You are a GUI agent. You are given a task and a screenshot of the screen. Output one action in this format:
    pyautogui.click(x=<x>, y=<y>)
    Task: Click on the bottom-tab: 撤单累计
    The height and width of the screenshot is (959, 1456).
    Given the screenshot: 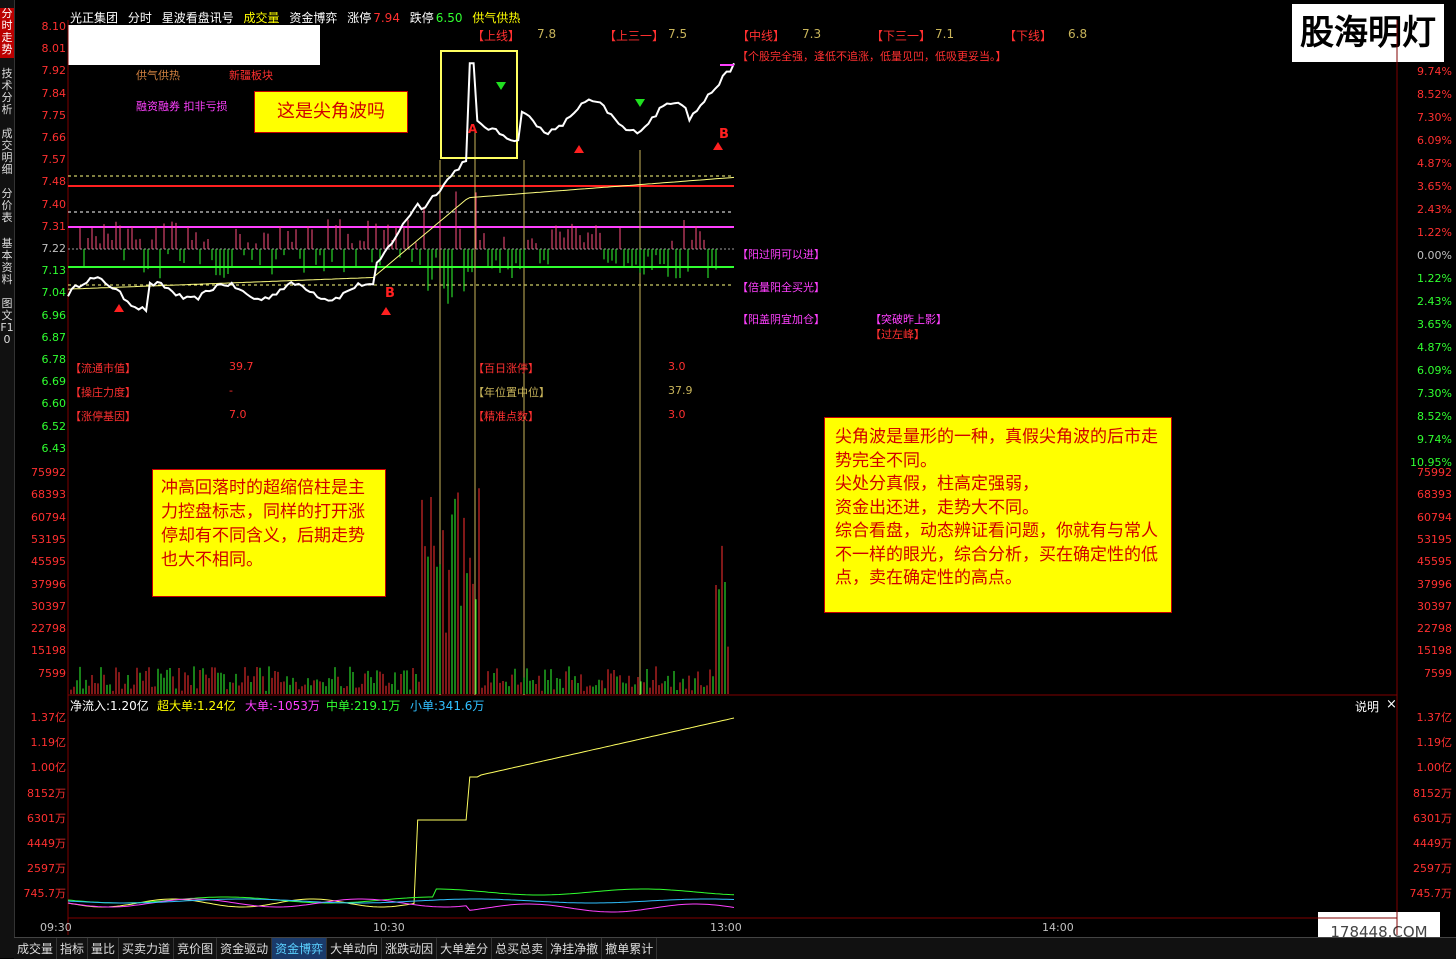 What is the action you would take?
    pyautogui.click(x=630, y=948)
    